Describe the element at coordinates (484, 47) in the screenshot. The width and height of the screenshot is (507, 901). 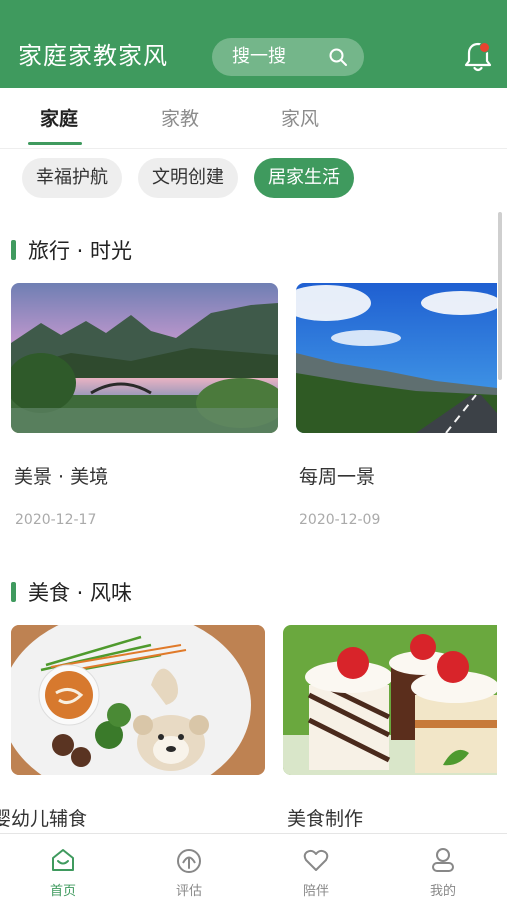
I see `notification-dot` at that location.